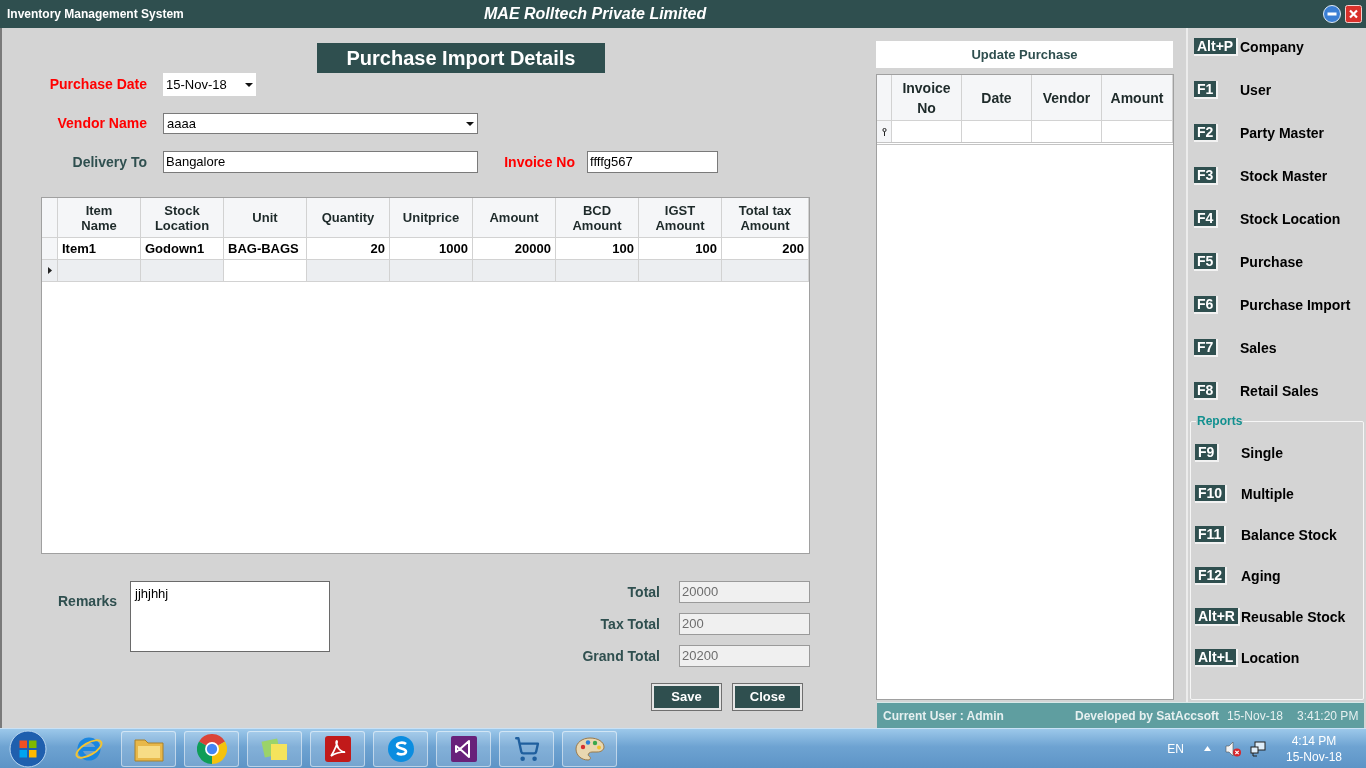 This screenshot has width=1366, height=768. What do you see at coordinates (1206, 176) in the screenshot?
I see `shortcut-key: F3` at bounding box center [1206, 176].